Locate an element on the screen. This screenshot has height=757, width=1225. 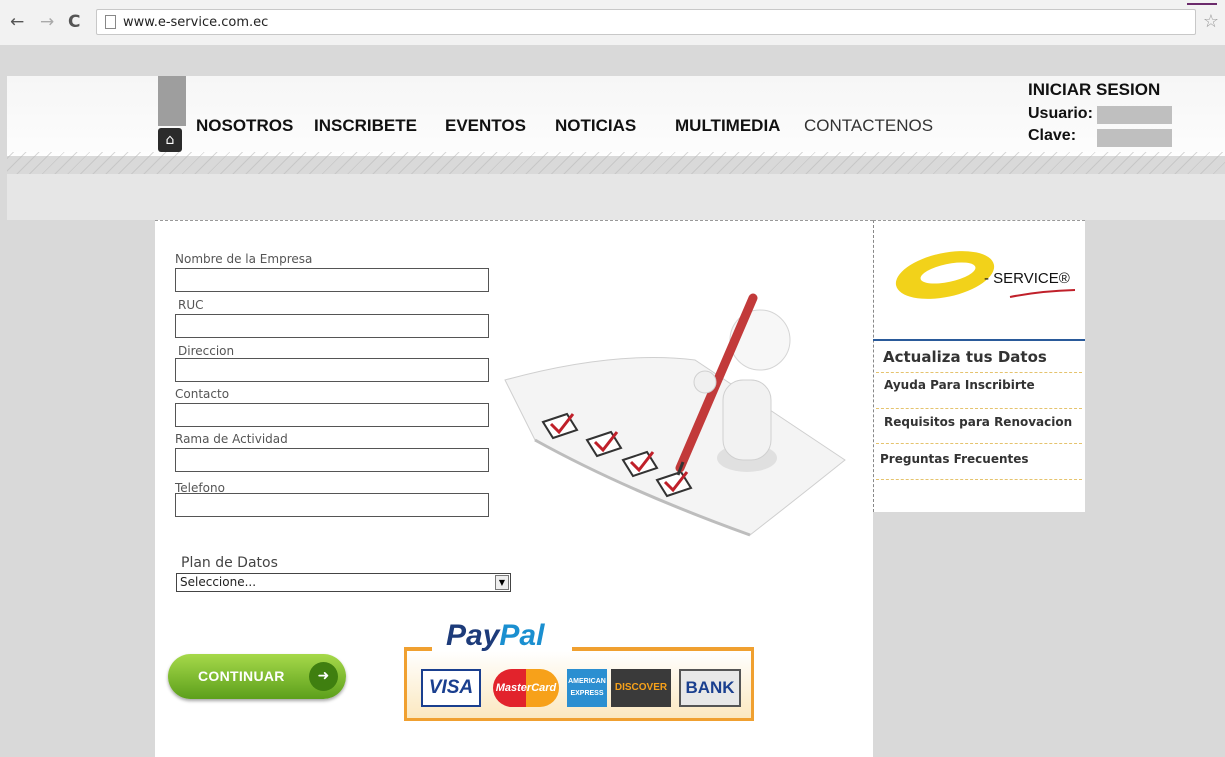
home-strip is located at coordinates (172, 101).